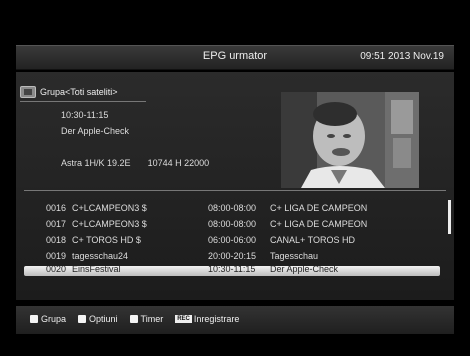 Image resolution: width=470 pixels, height=356 pixels. I want to click on list-scrollbar, so click(449, 217).